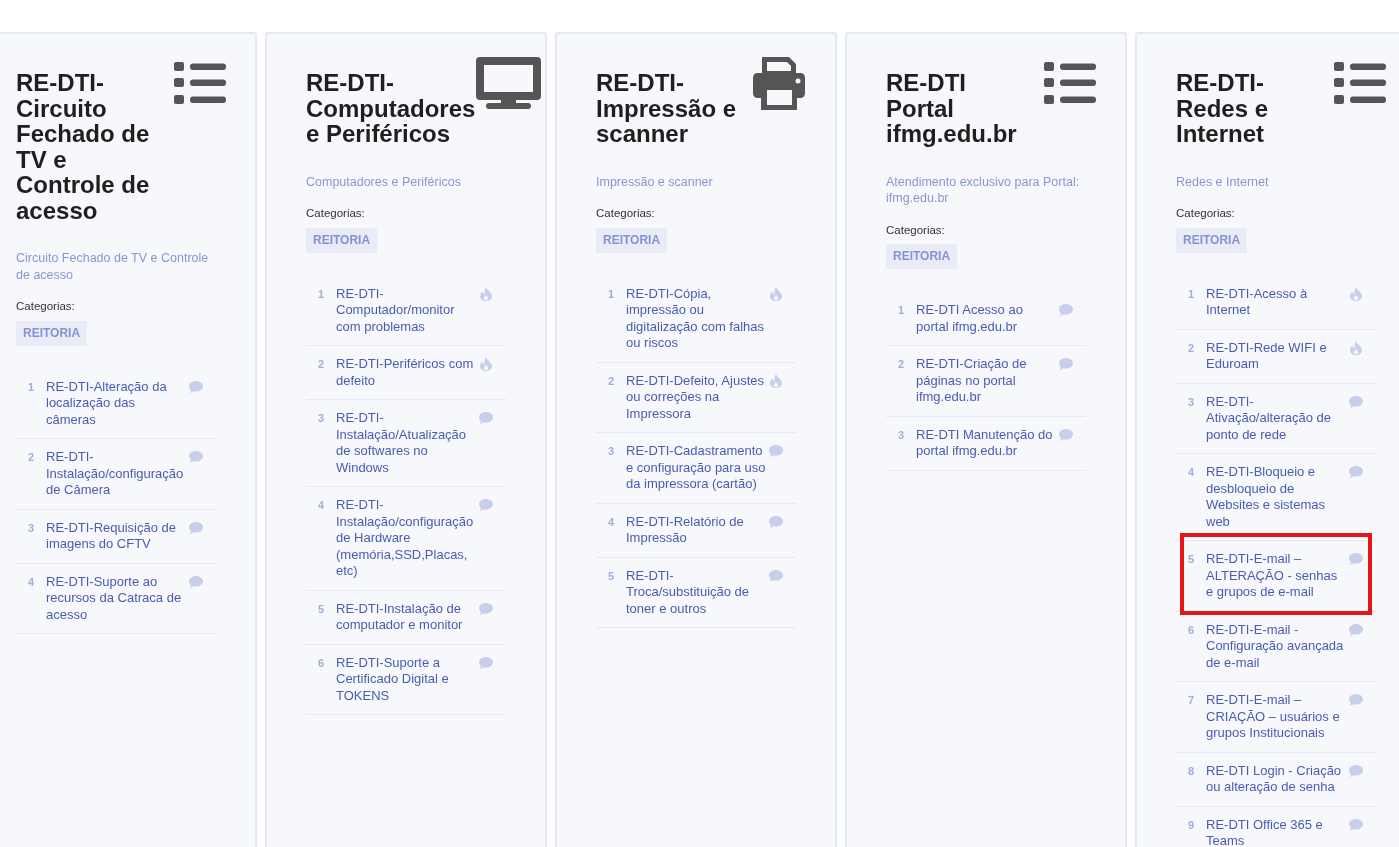 The height and width of the screenshot is (847, 1399). Describe the element at coordinates (391, 108) in the screenshot. I see `card-title: RE-DTI-Computadores e Periféricos` at that location.